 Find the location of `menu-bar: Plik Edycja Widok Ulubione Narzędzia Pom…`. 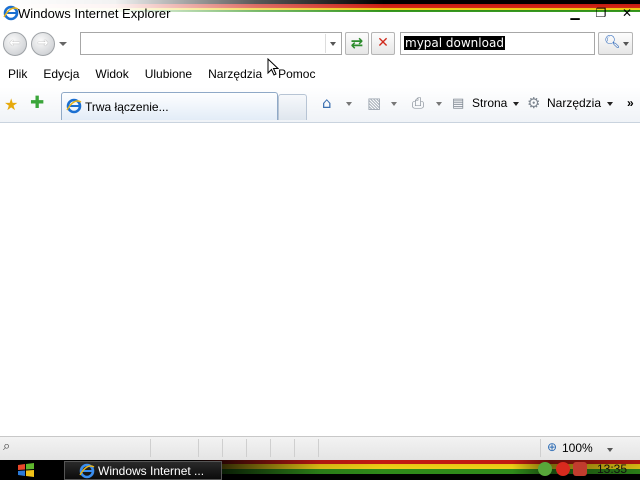

menu-bar: Plik Edycja Widok Ulubione Narzędzia Pom… is located at coordinates (320, 74).